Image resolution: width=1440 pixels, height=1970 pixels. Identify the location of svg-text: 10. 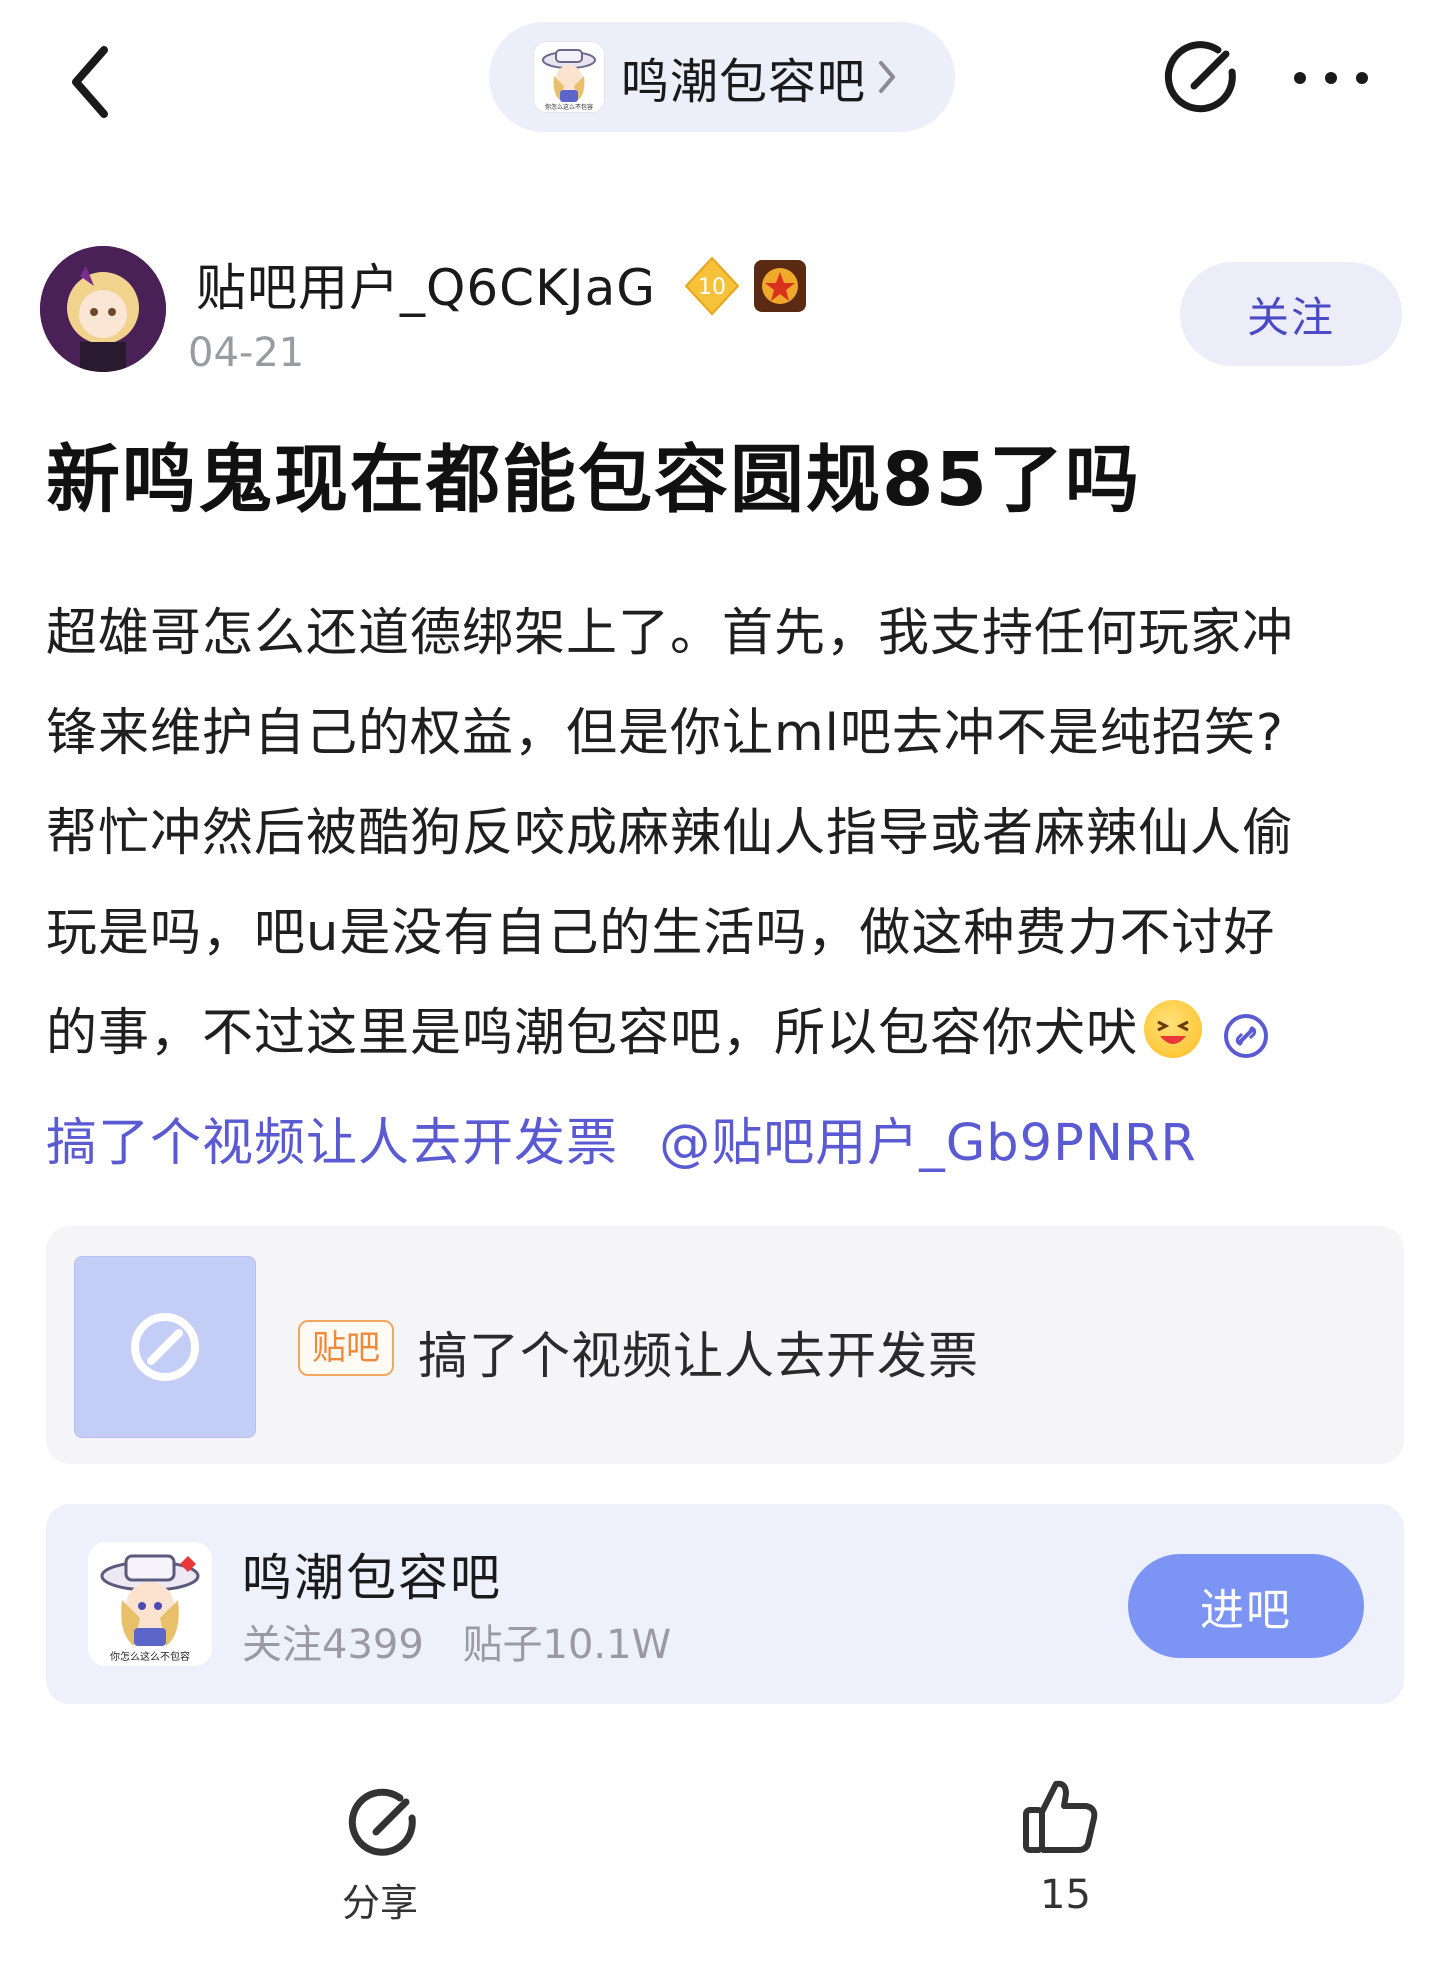
(712, 287).